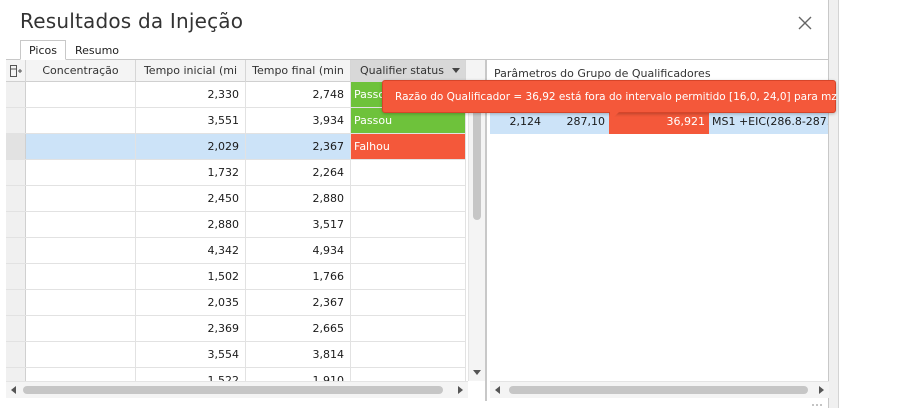 The width and height of the screenshot is (899, 408). I want to click on qualifier-horizontal-scrollbar, so click(659, 389).